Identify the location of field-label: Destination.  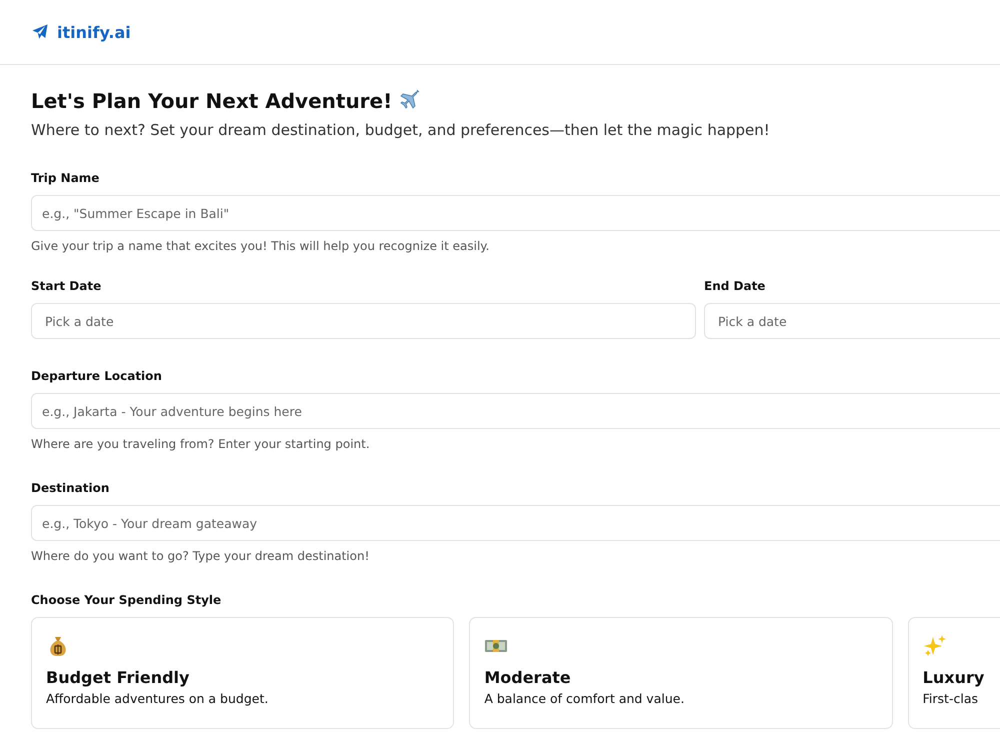
(70, 488).